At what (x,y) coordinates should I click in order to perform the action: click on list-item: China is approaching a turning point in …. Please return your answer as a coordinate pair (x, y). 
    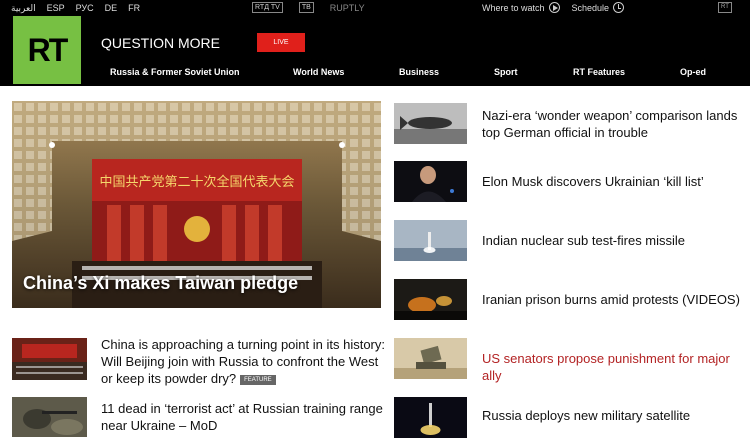
    Looking at the image, I should click on (198, 363).